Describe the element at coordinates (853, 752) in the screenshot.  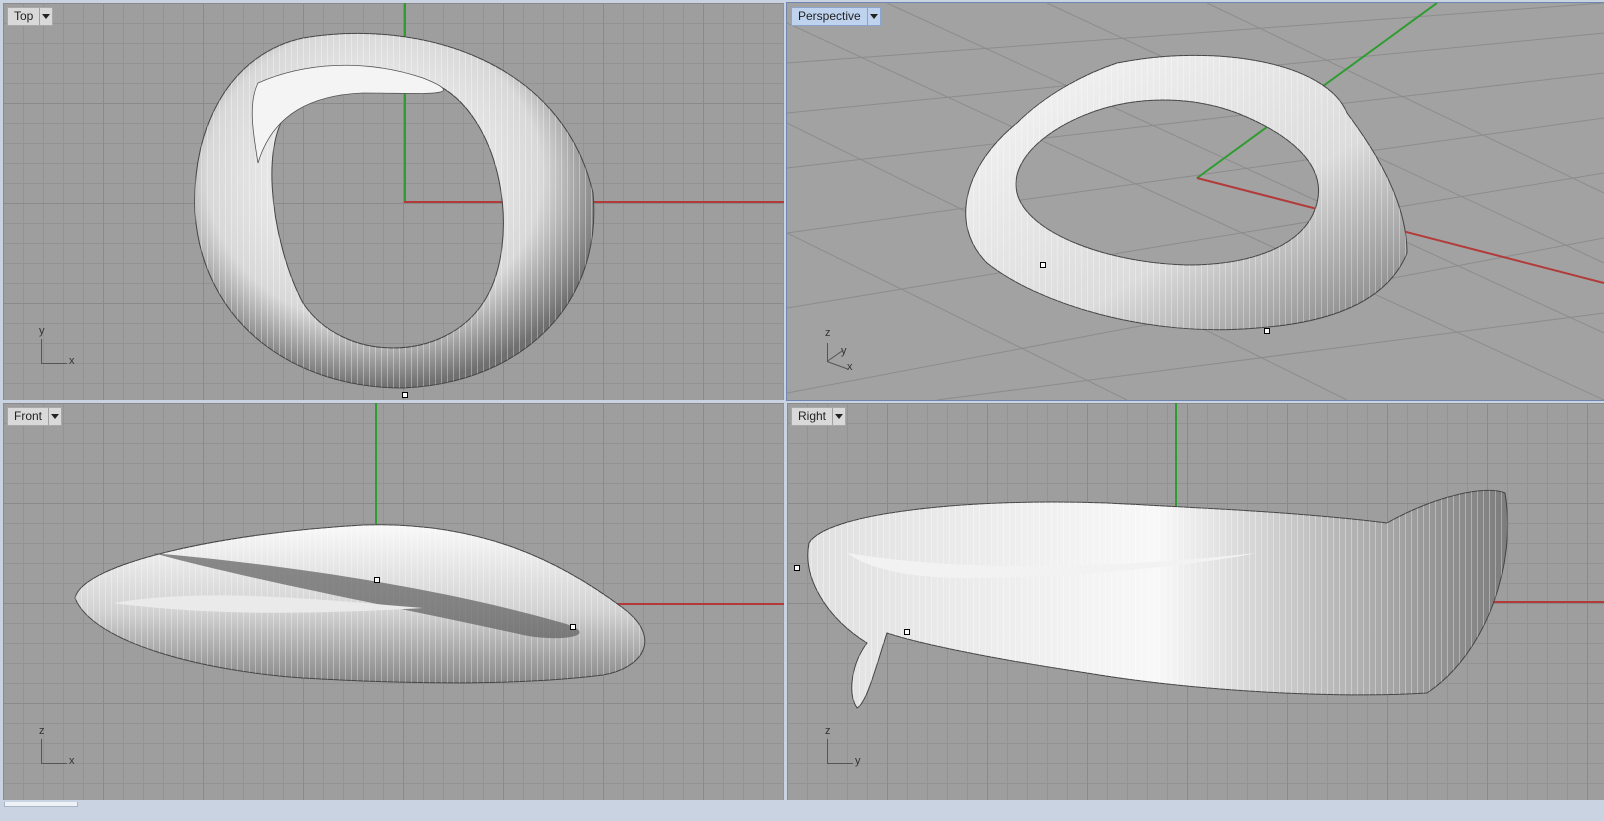
I see `axis-triad: z y` at that location.